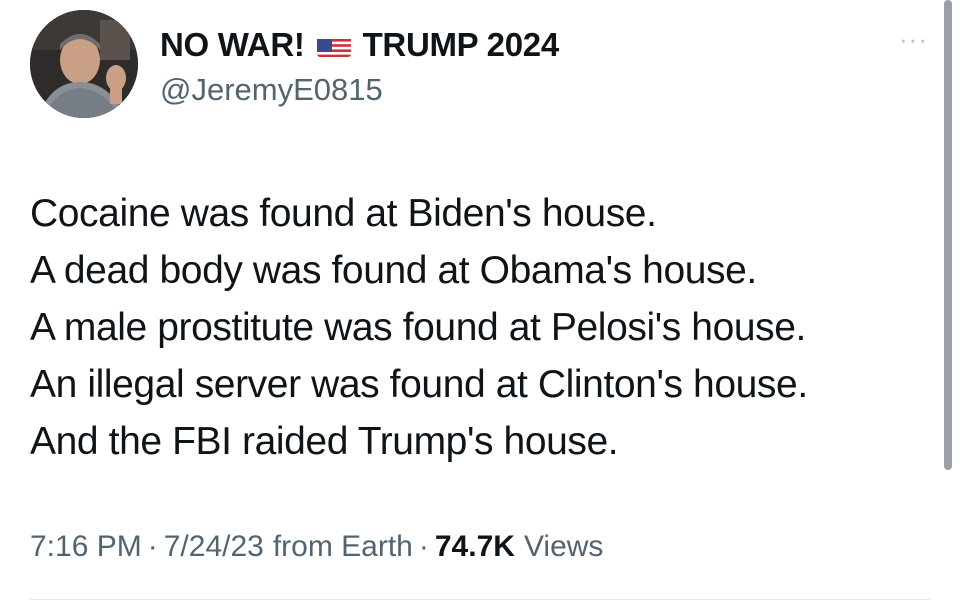 This screenshot has width=960, height=607. What do you see at coordinates (359, 90) in the screenshot?
I see `user-handle: @JeremyE0815` at bounding box center [359, 90].